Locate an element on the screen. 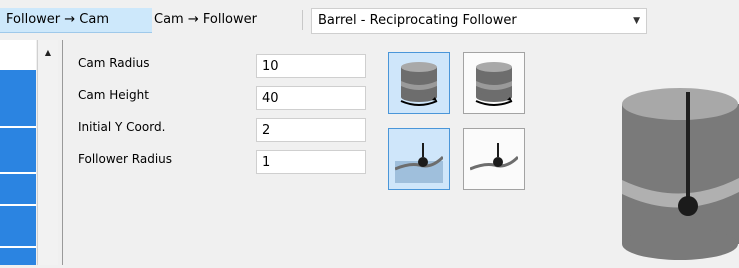 The image size is (739, 268). barrel-cam-rotate-icon is located at coordinates (419, 84).